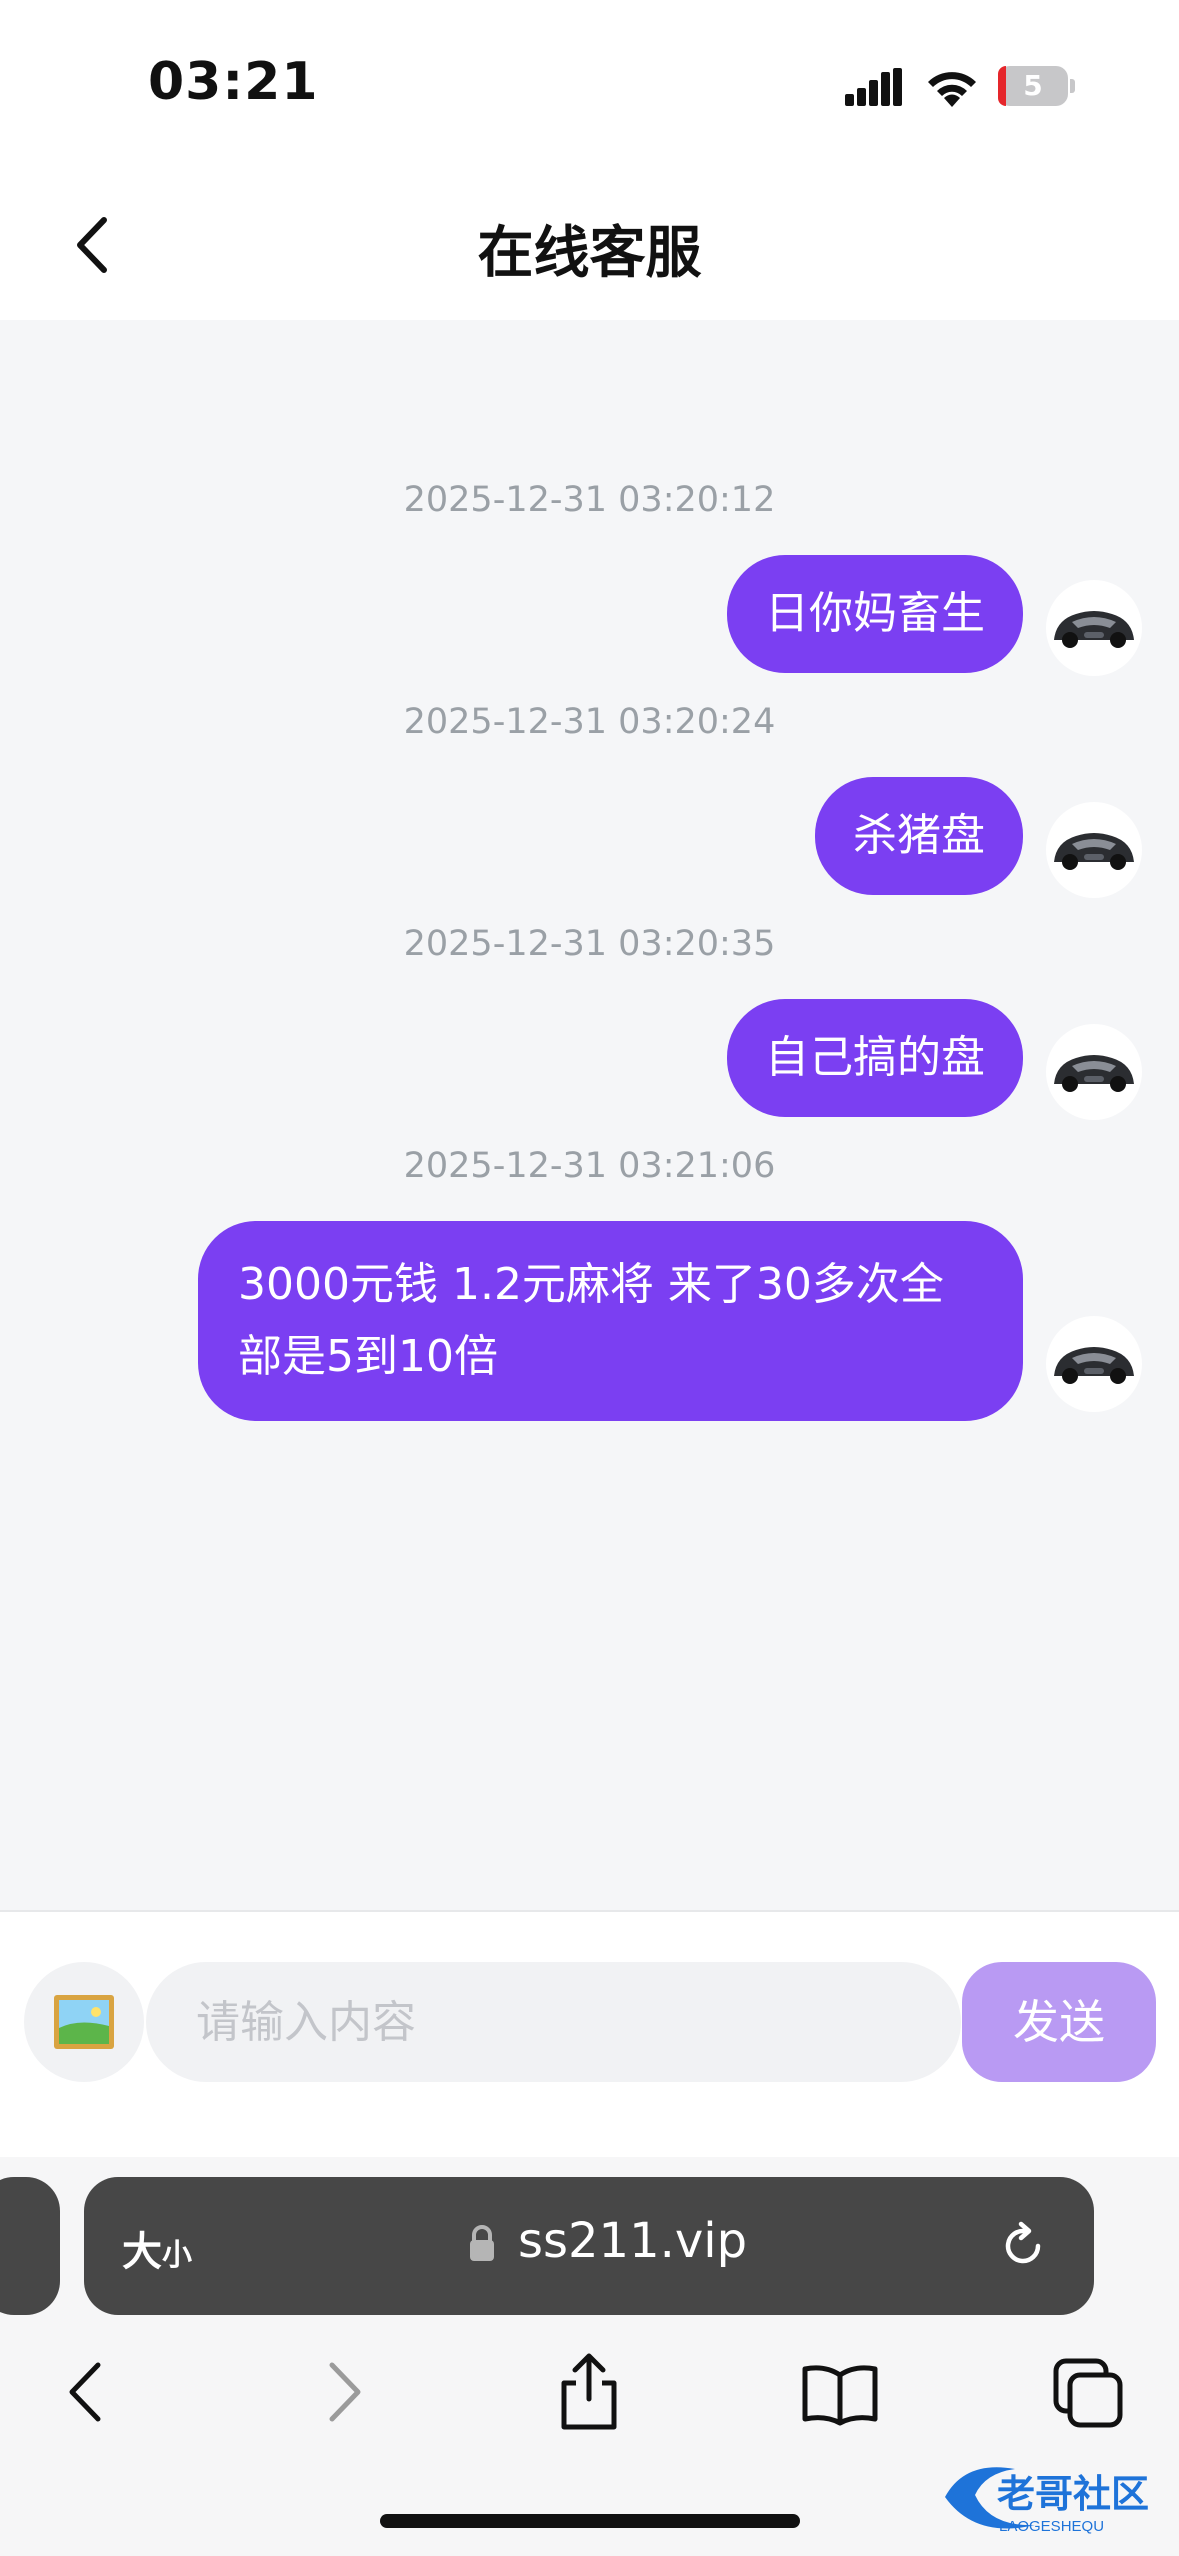 The height and width of the screenshot is (2556, 1179). What do you see at coordinates (142, 2252) in the screenshot?
I see `text-size-big-label: 大` at bounding box center [142, 2252].